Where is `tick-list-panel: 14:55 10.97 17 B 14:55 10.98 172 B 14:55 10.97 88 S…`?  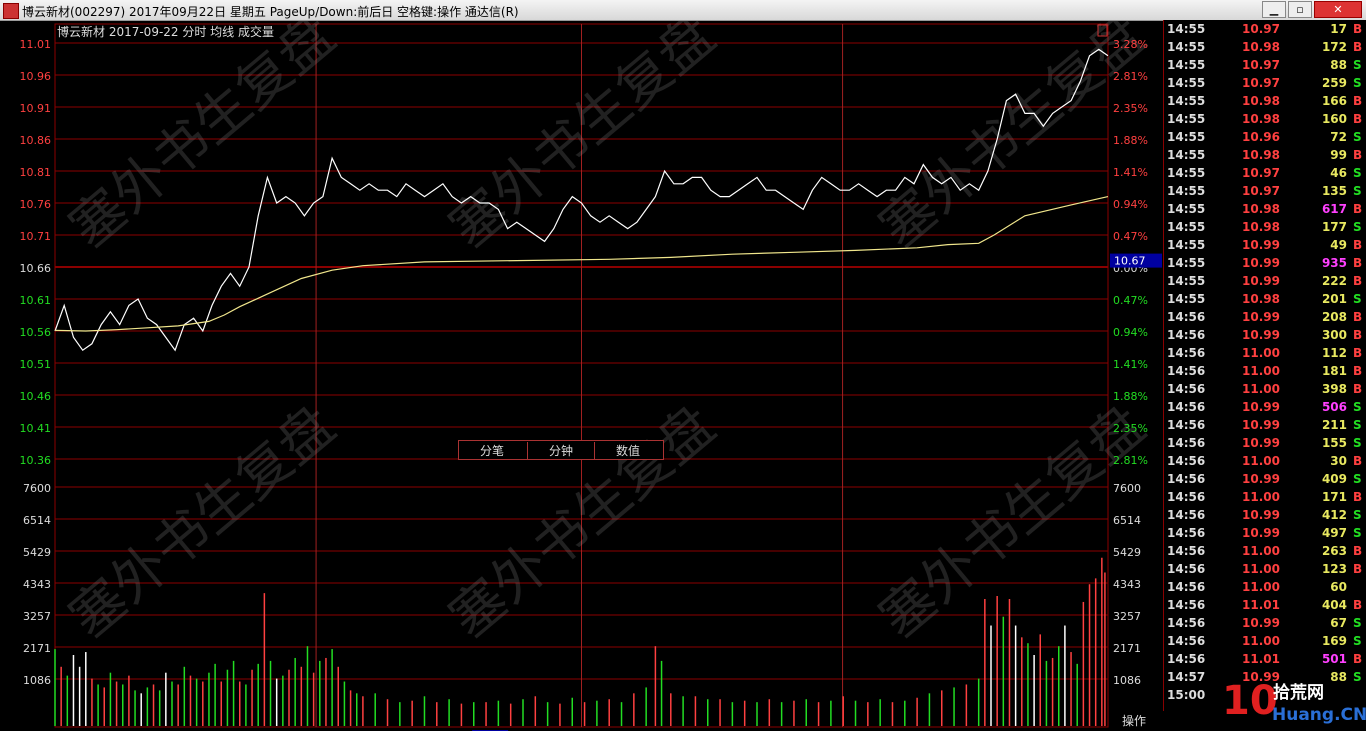
tick-list-panel: 14:55 10.97 17 B 14:55 10.98 172 B 14:55 10.97 88 S… is located at coordinates (1264, 365).